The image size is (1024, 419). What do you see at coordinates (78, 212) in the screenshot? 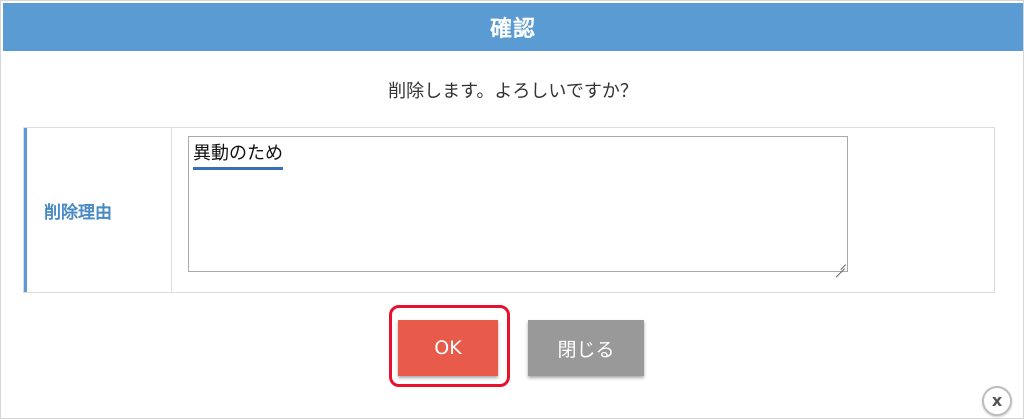
I see `reason-label: 削除理由` at bounding box center [78, 212].